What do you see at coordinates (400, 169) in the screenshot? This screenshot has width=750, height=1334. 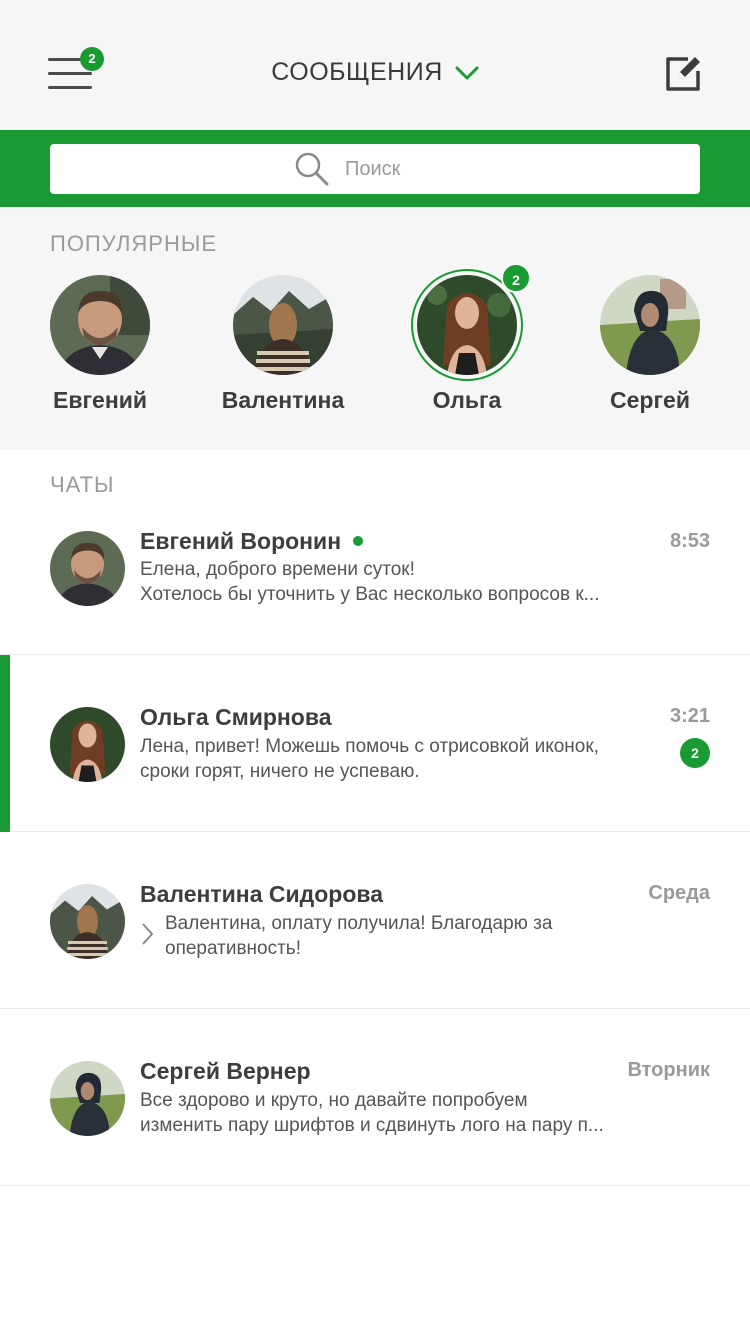 I see `search-input` at bounding box center [400, 169].